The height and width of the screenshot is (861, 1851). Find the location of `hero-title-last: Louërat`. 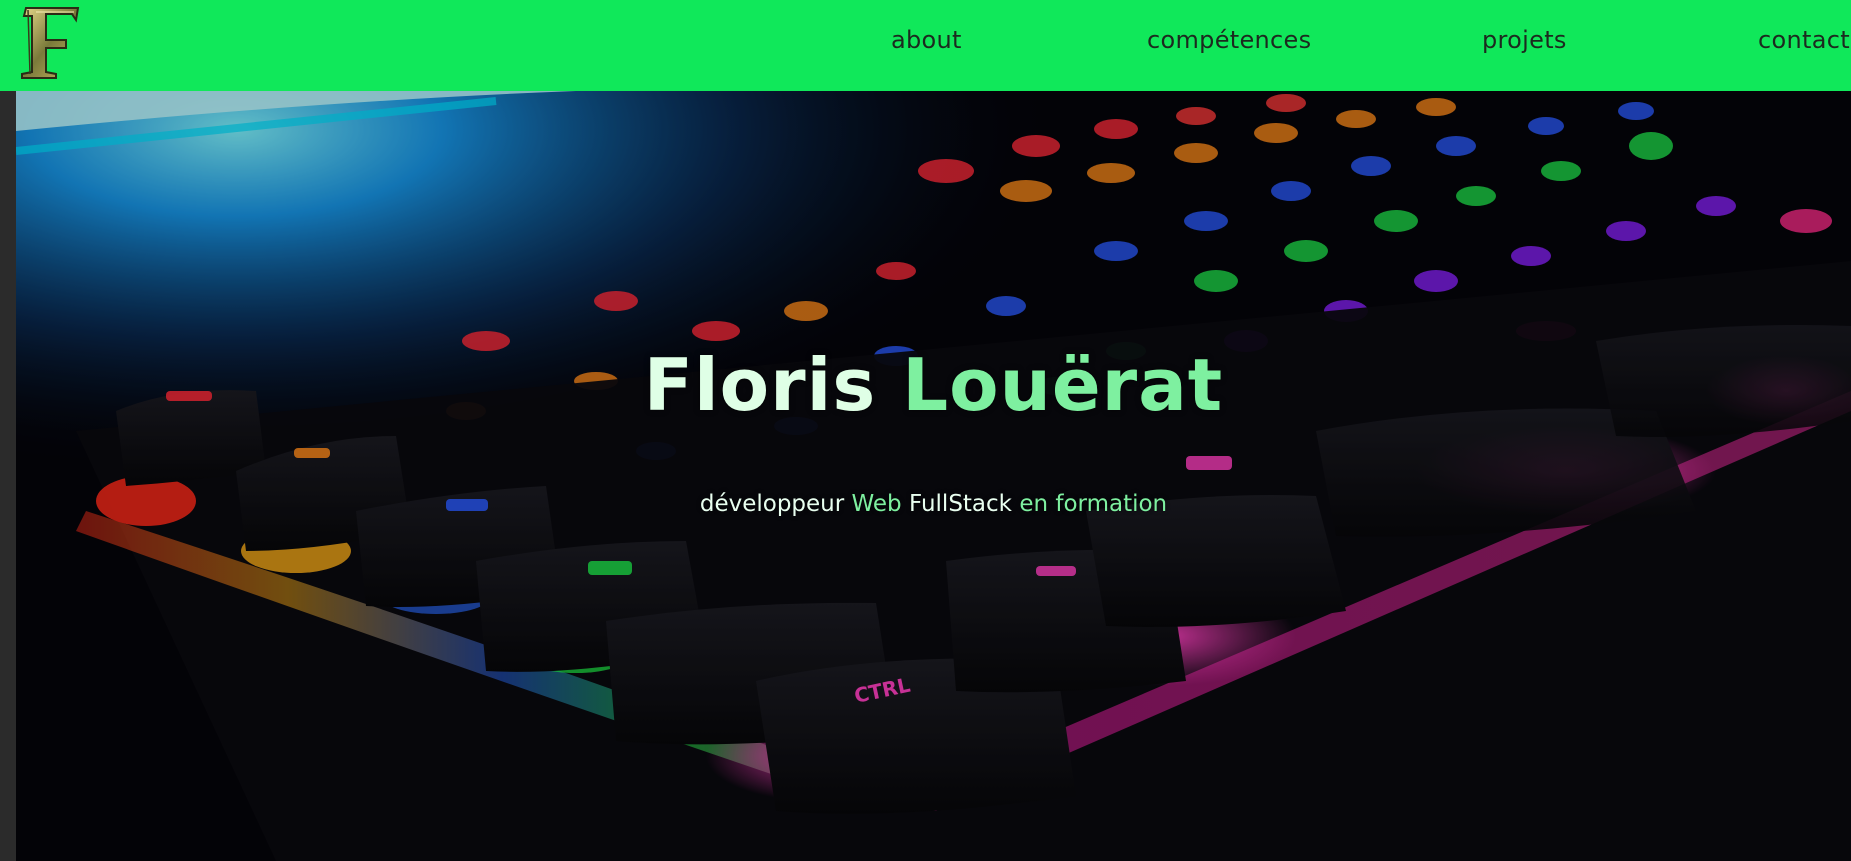

hero-title-last: Louërat is located at coordinates (1063, 385).